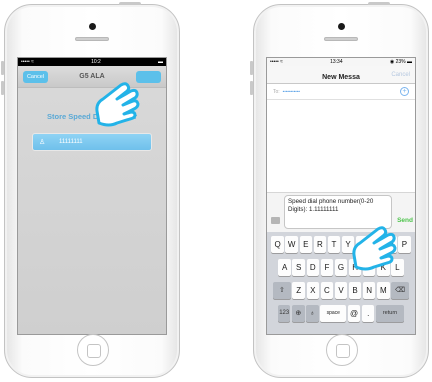  Describe the element at coordinates (355, 290) in the screenshot. I see `key: B` at that location.